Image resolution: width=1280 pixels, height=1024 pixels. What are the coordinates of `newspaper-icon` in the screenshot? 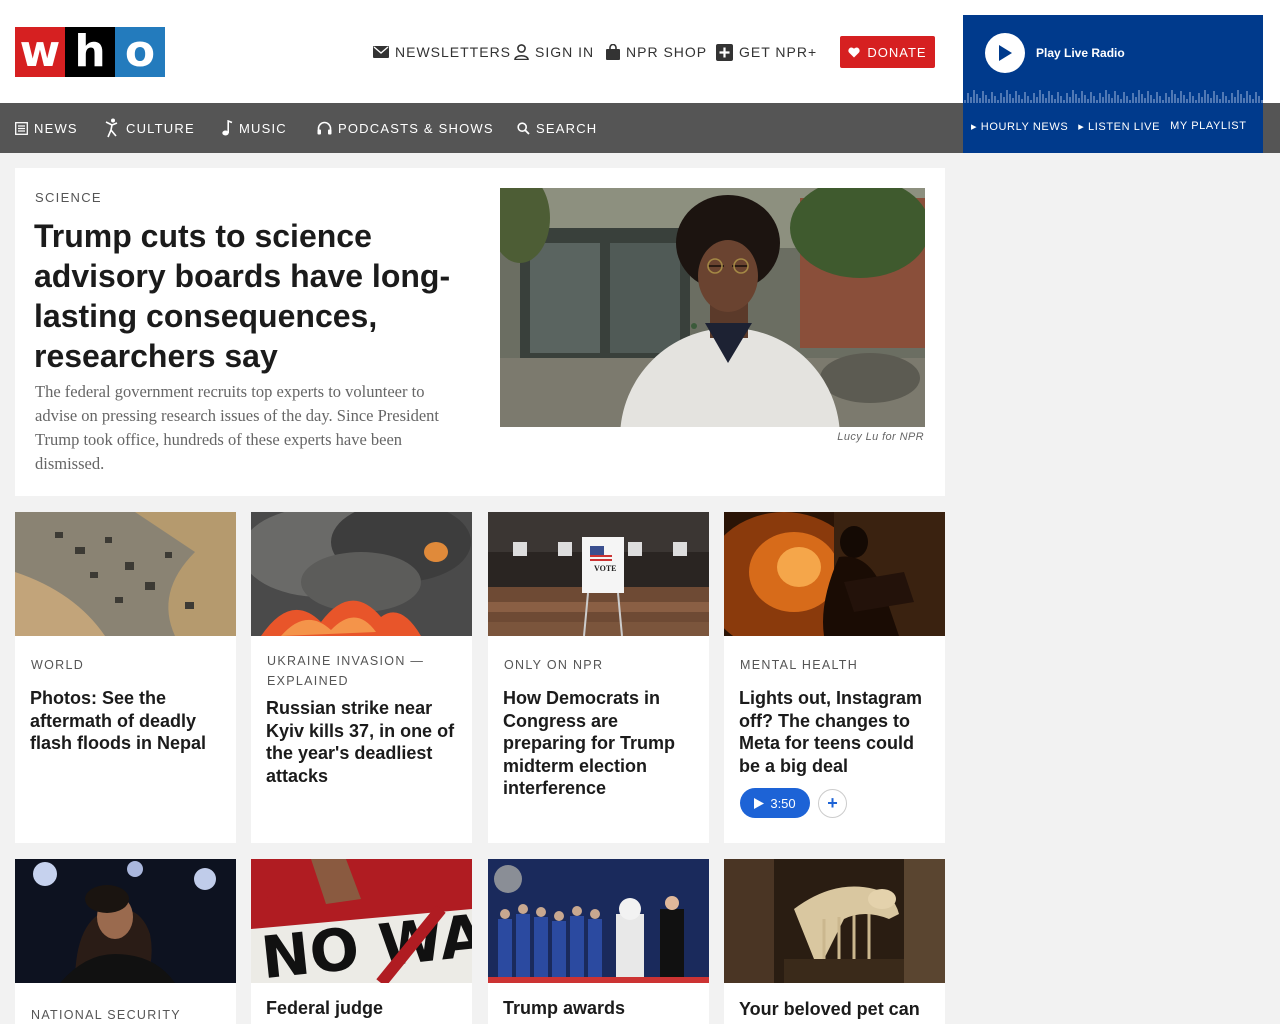 It's located at (21, 128).